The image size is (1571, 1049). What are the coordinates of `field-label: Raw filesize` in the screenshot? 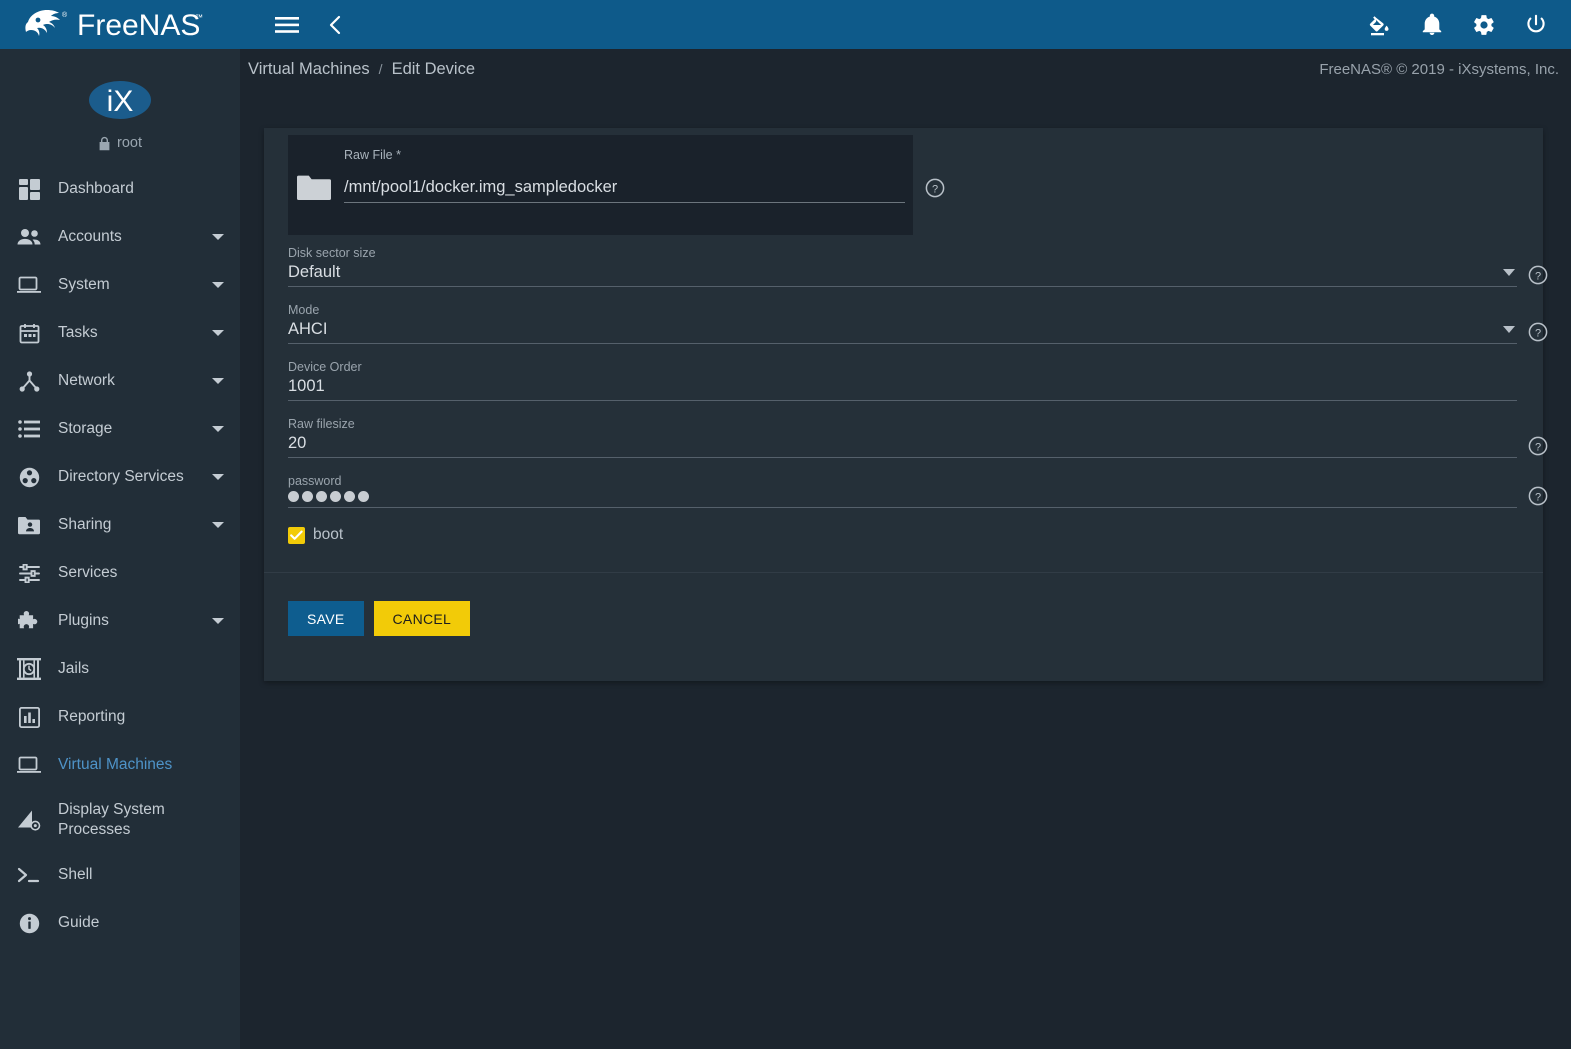 It's located at (321, 424).